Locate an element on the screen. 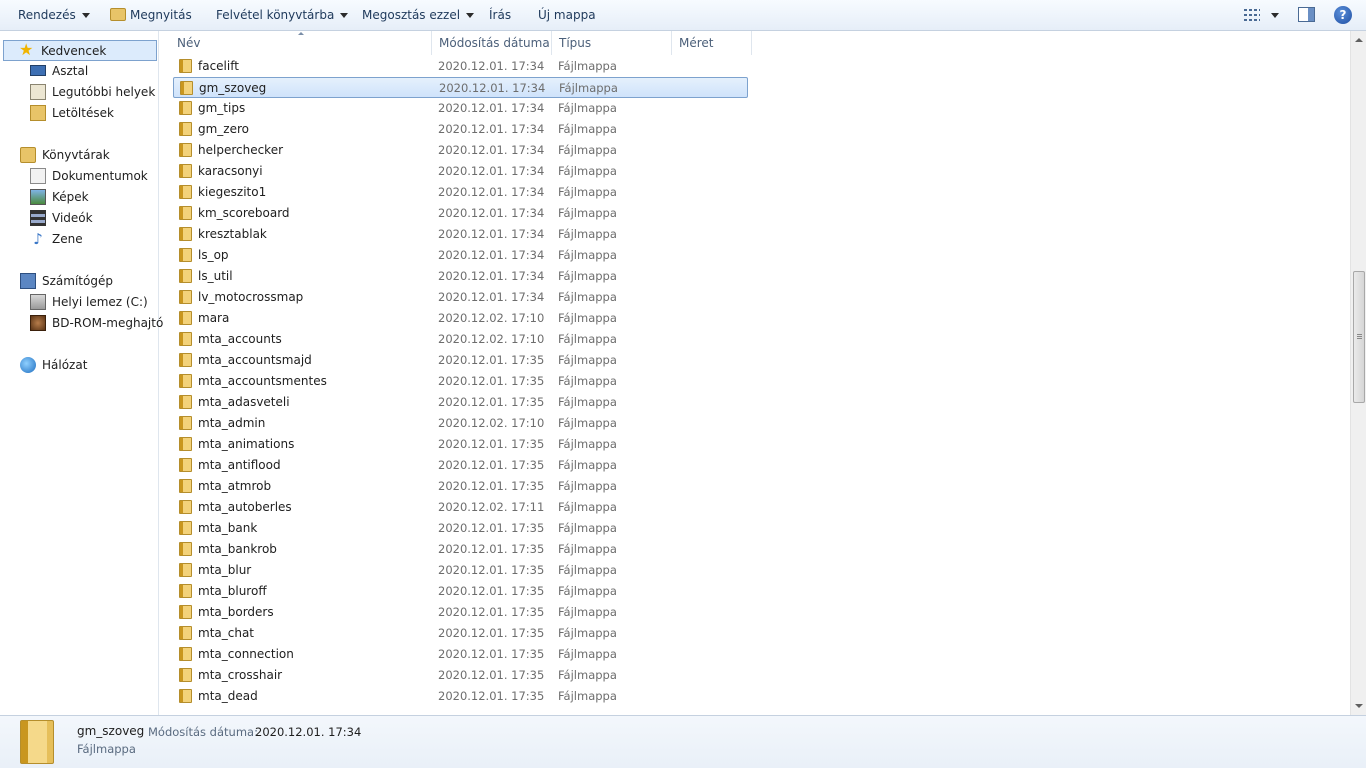 This screenshot has height=768, width=1366. file-row: facelift 2020.12.01. 17:34 Fájlmappa is located at coordinates (460, 66).